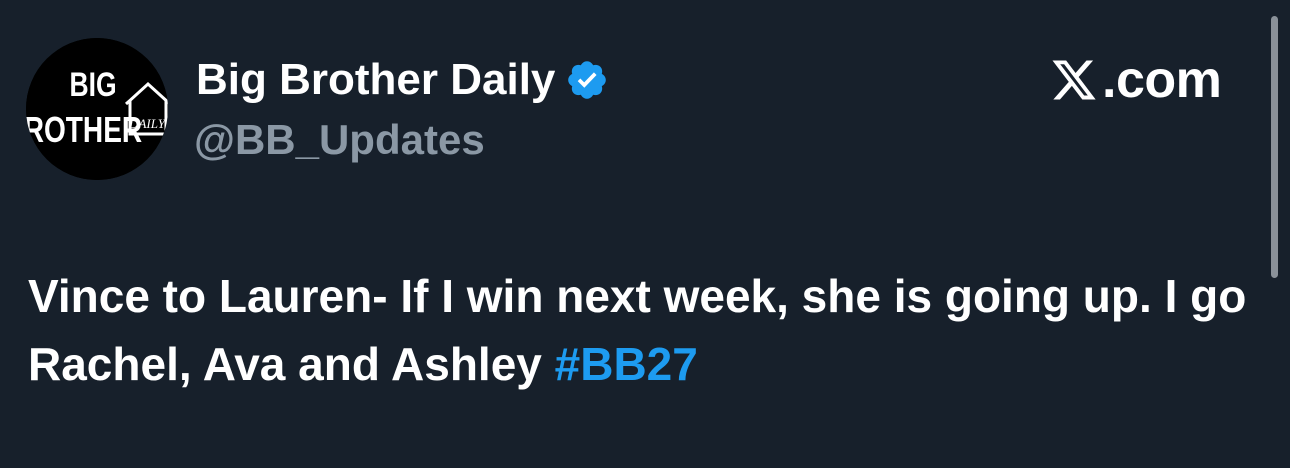 This screenshot has height=468, width=1290. I want to click on avatar-logo-line2: BROTHER, so click(84, 130).